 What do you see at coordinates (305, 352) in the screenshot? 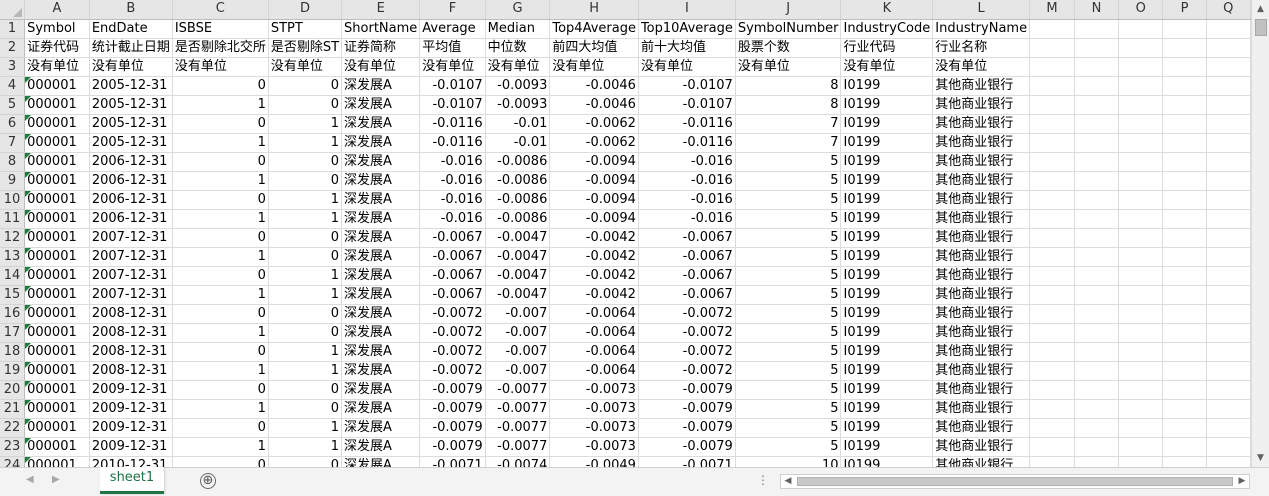
I see `cell-d18: 1` at bounding box center [305, 352].